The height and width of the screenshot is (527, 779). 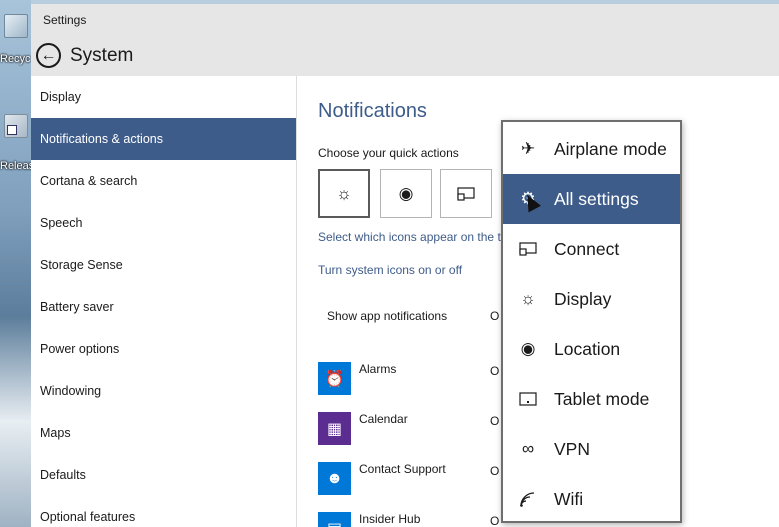 I want to click on flyout-item-connect: Connect, so click(x=591, y=249).